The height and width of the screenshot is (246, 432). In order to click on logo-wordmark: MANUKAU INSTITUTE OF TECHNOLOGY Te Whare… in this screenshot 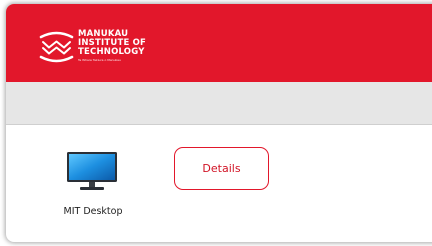, I will do `click(112, 46)`.